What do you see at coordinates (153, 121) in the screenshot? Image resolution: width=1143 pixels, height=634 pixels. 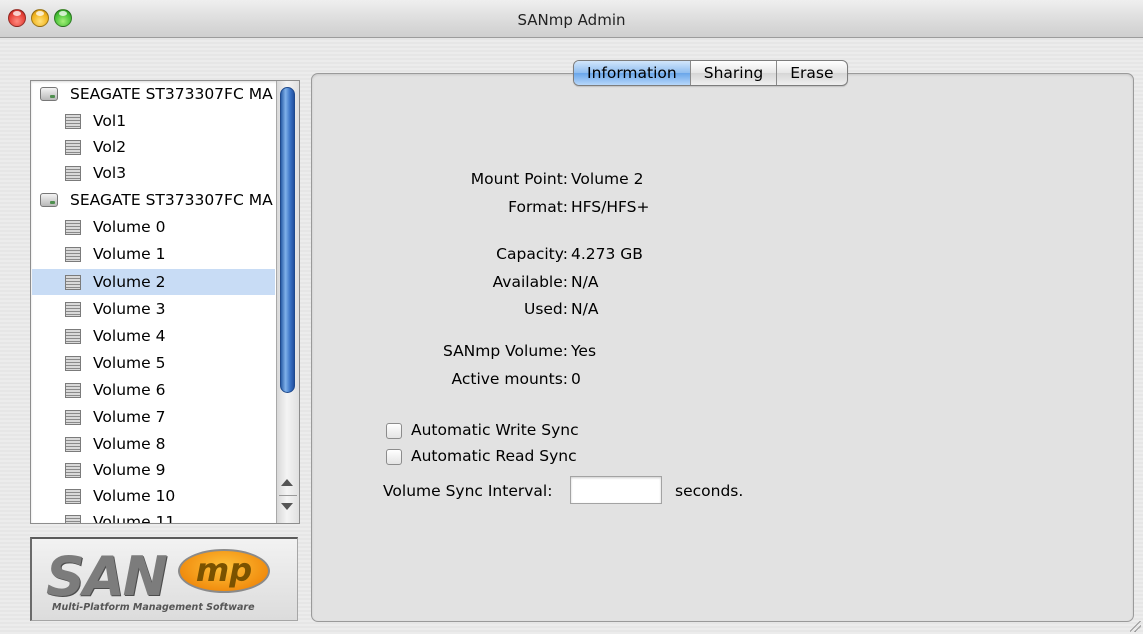 I see `tree-item-volume: Vol1` at bounding box center [153, 121].